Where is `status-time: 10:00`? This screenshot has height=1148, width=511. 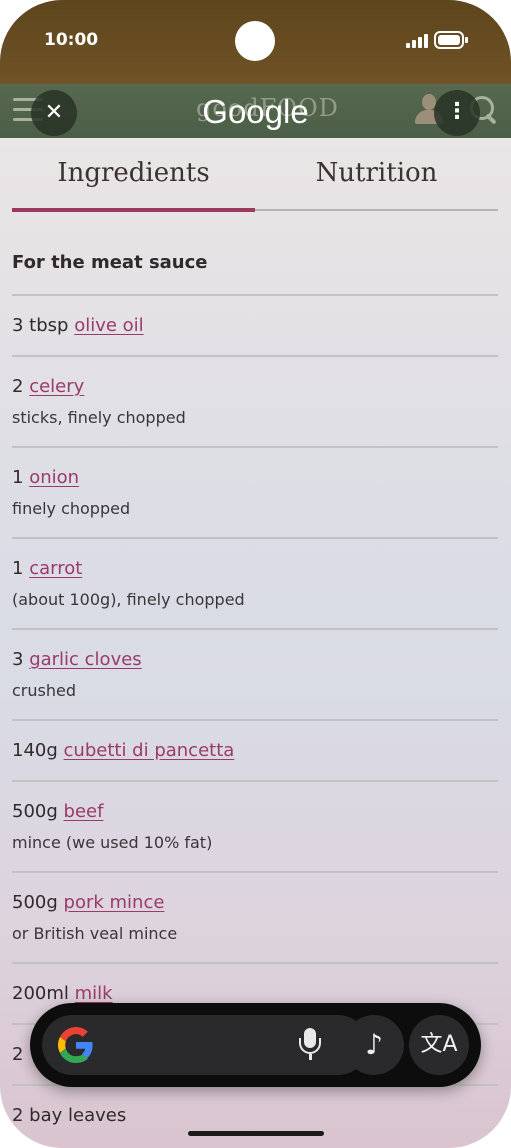 status-time: 10:00 is located at coordinates (71, 40).